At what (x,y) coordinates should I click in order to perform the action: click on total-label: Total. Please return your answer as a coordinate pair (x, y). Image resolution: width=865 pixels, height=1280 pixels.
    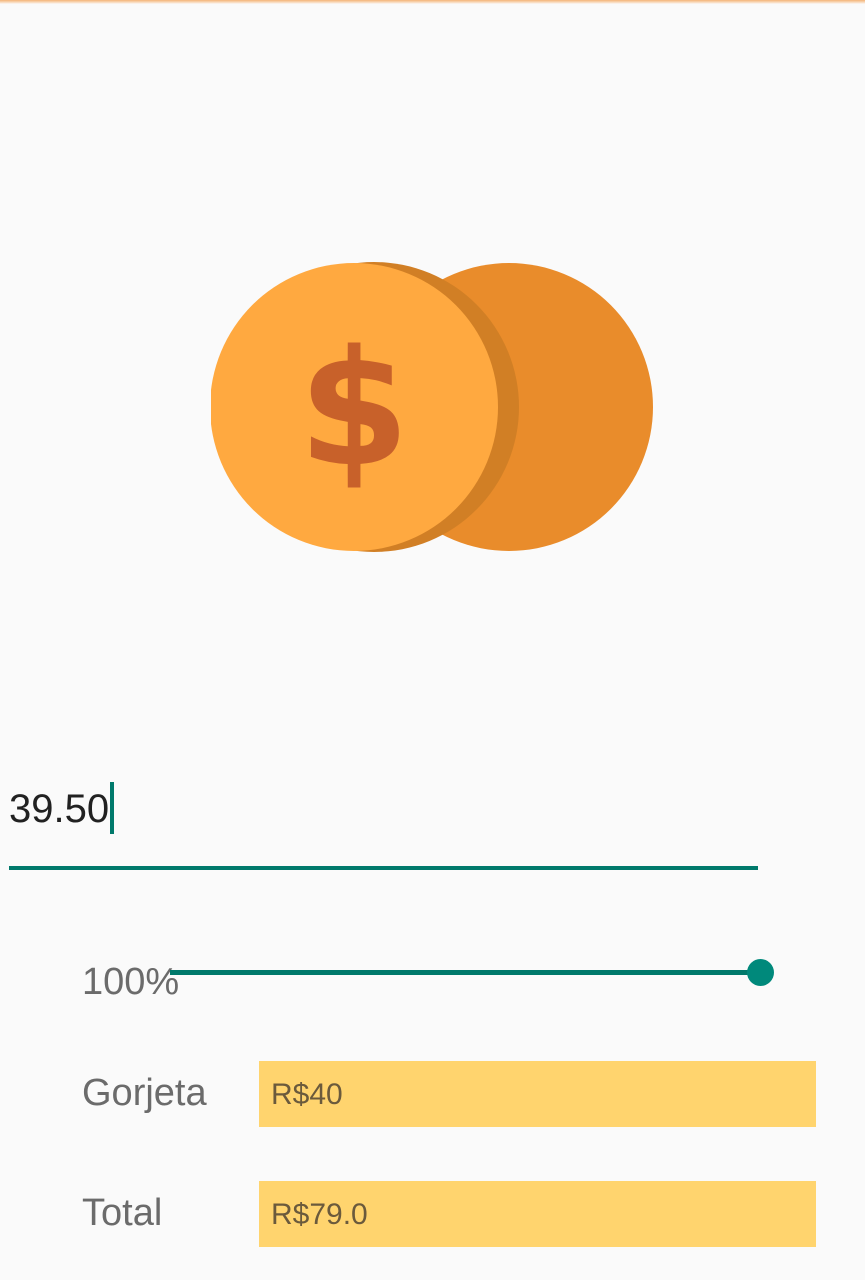
    Looking at the image, I should click on (122, 1213).